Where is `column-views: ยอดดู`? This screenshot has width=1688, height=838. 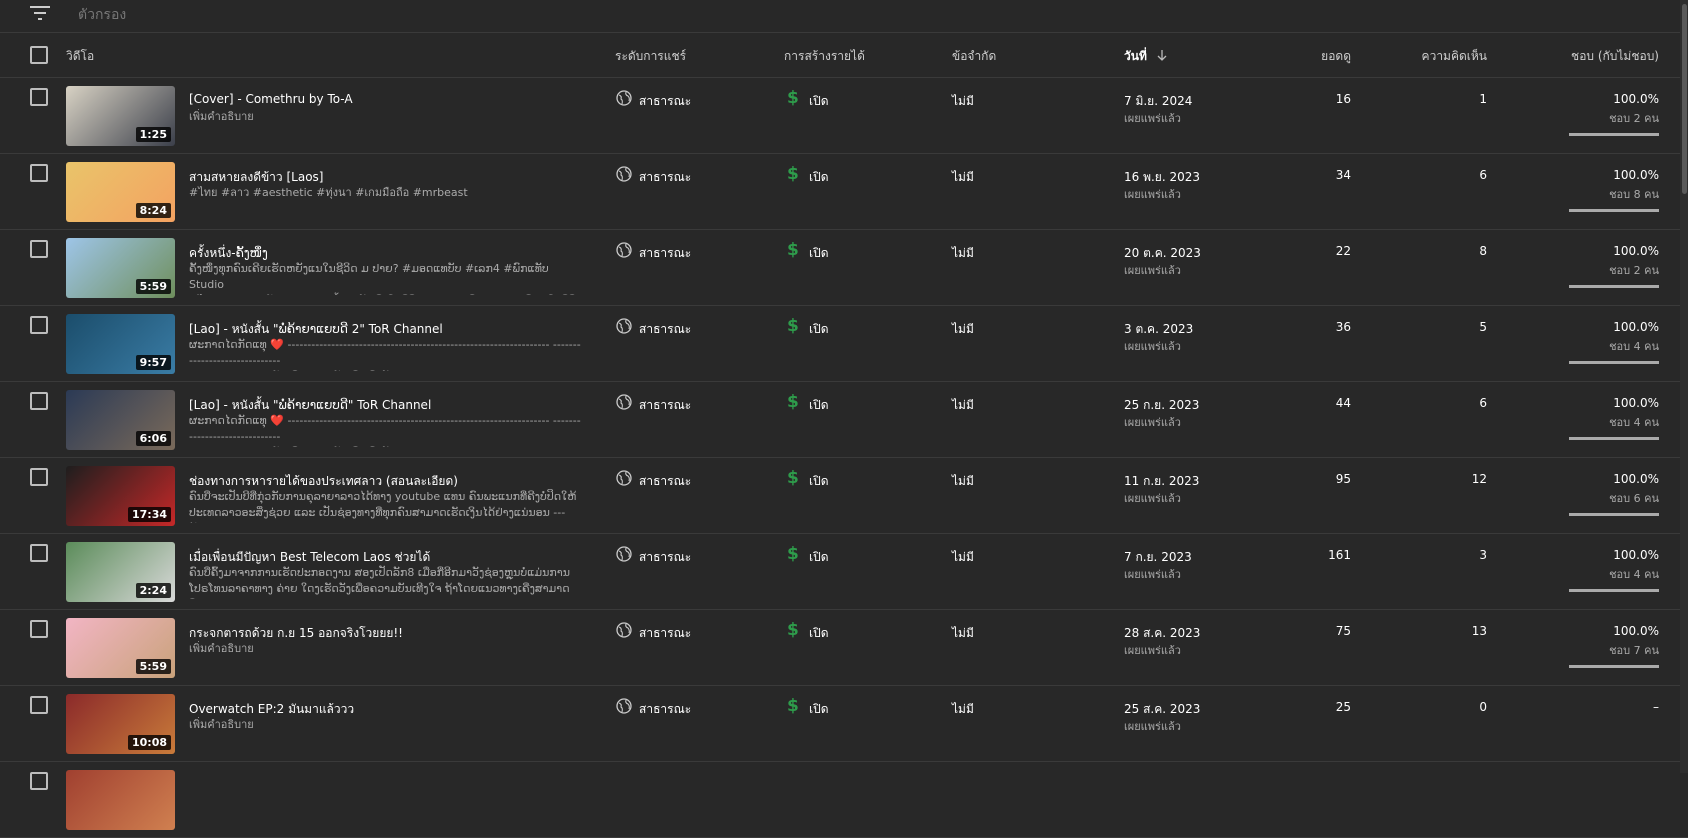
column-views: ยอดดู is located at coordinates (1336, 56).